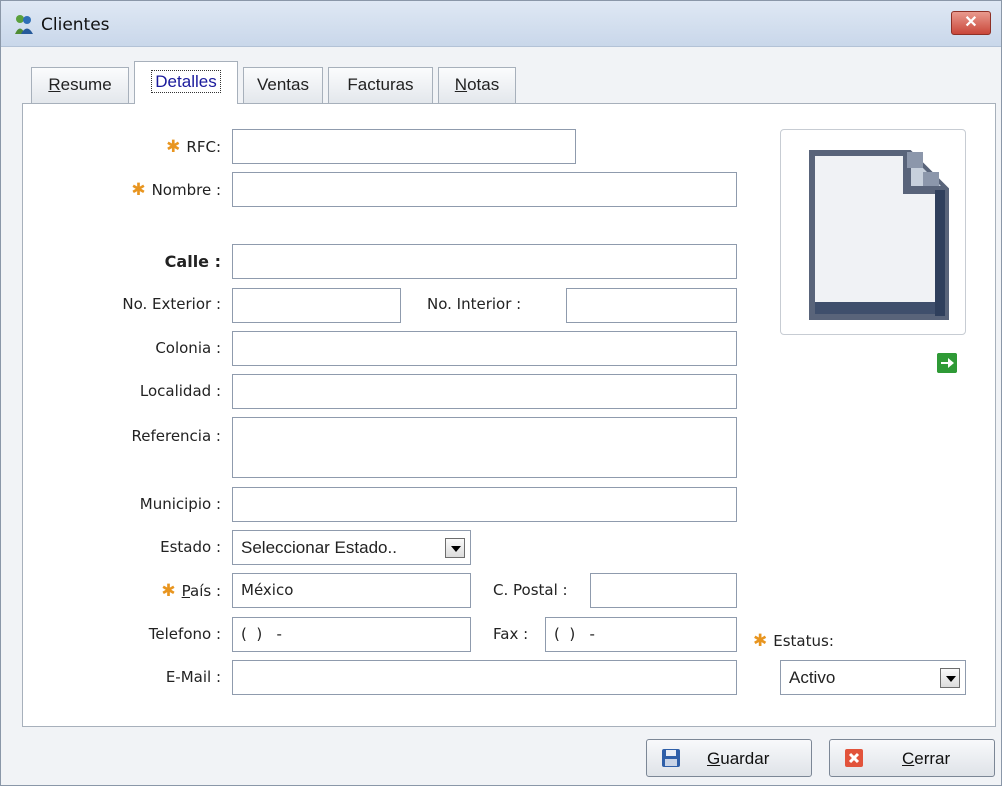 The image size is (1002, 787). I want to click on close-icon: ✕, so click(971, 22).